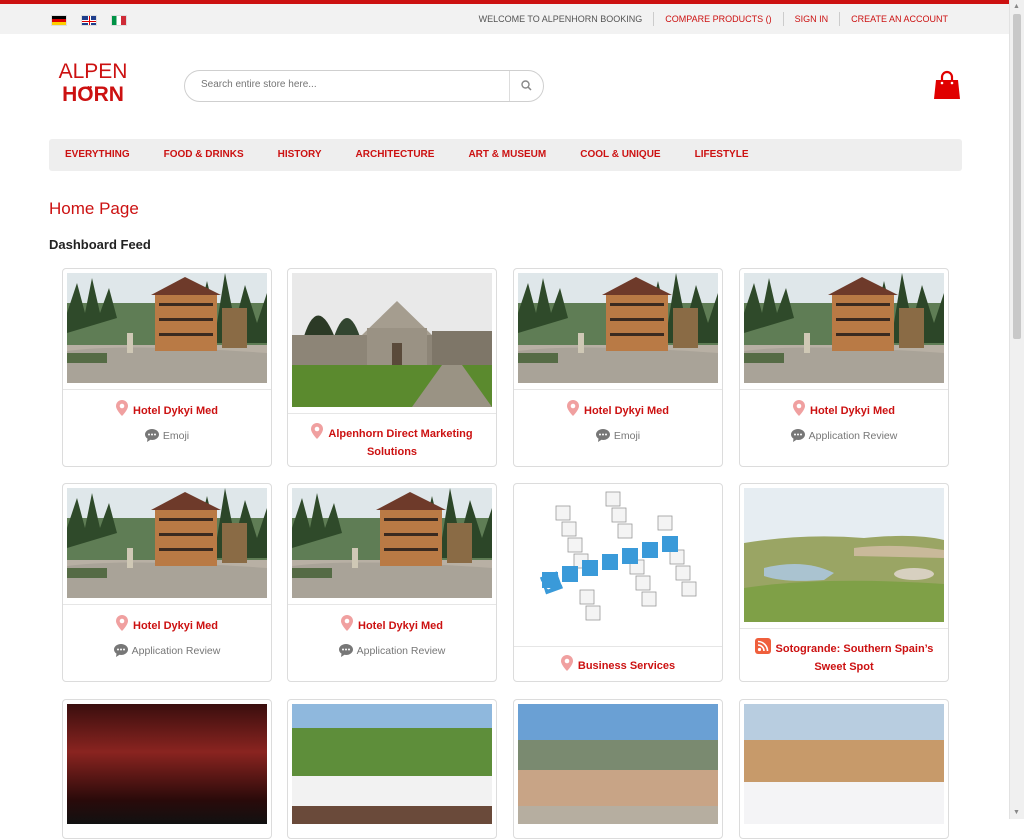  What do you see at coordinates (93, 94) in the screenshot?
I see `logo-line-2: HORN` at bounding box center [93, 94].